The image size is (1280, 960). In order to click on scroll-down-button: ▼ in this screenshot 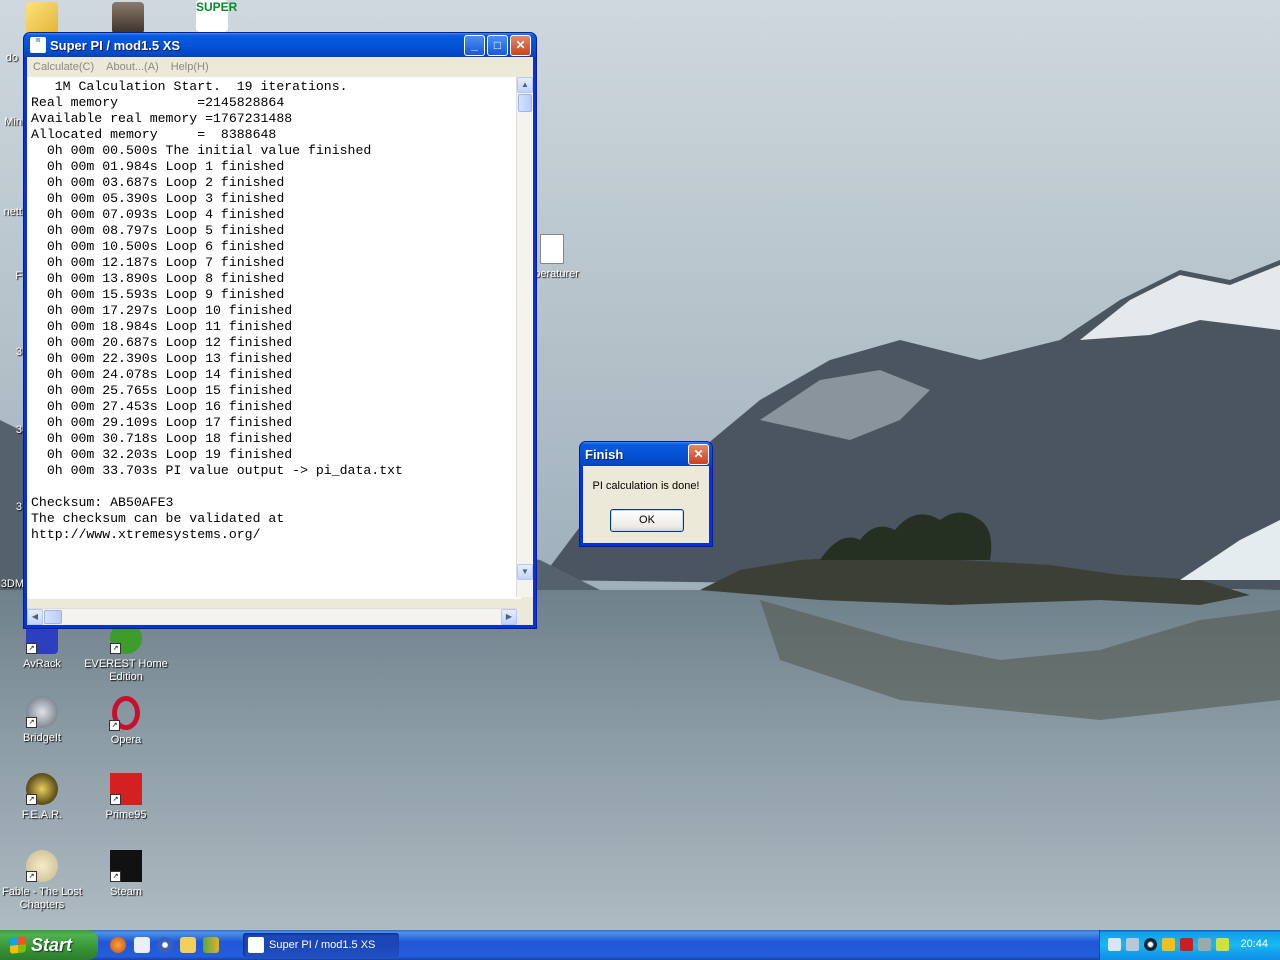, I will do `click(525, 572)`.